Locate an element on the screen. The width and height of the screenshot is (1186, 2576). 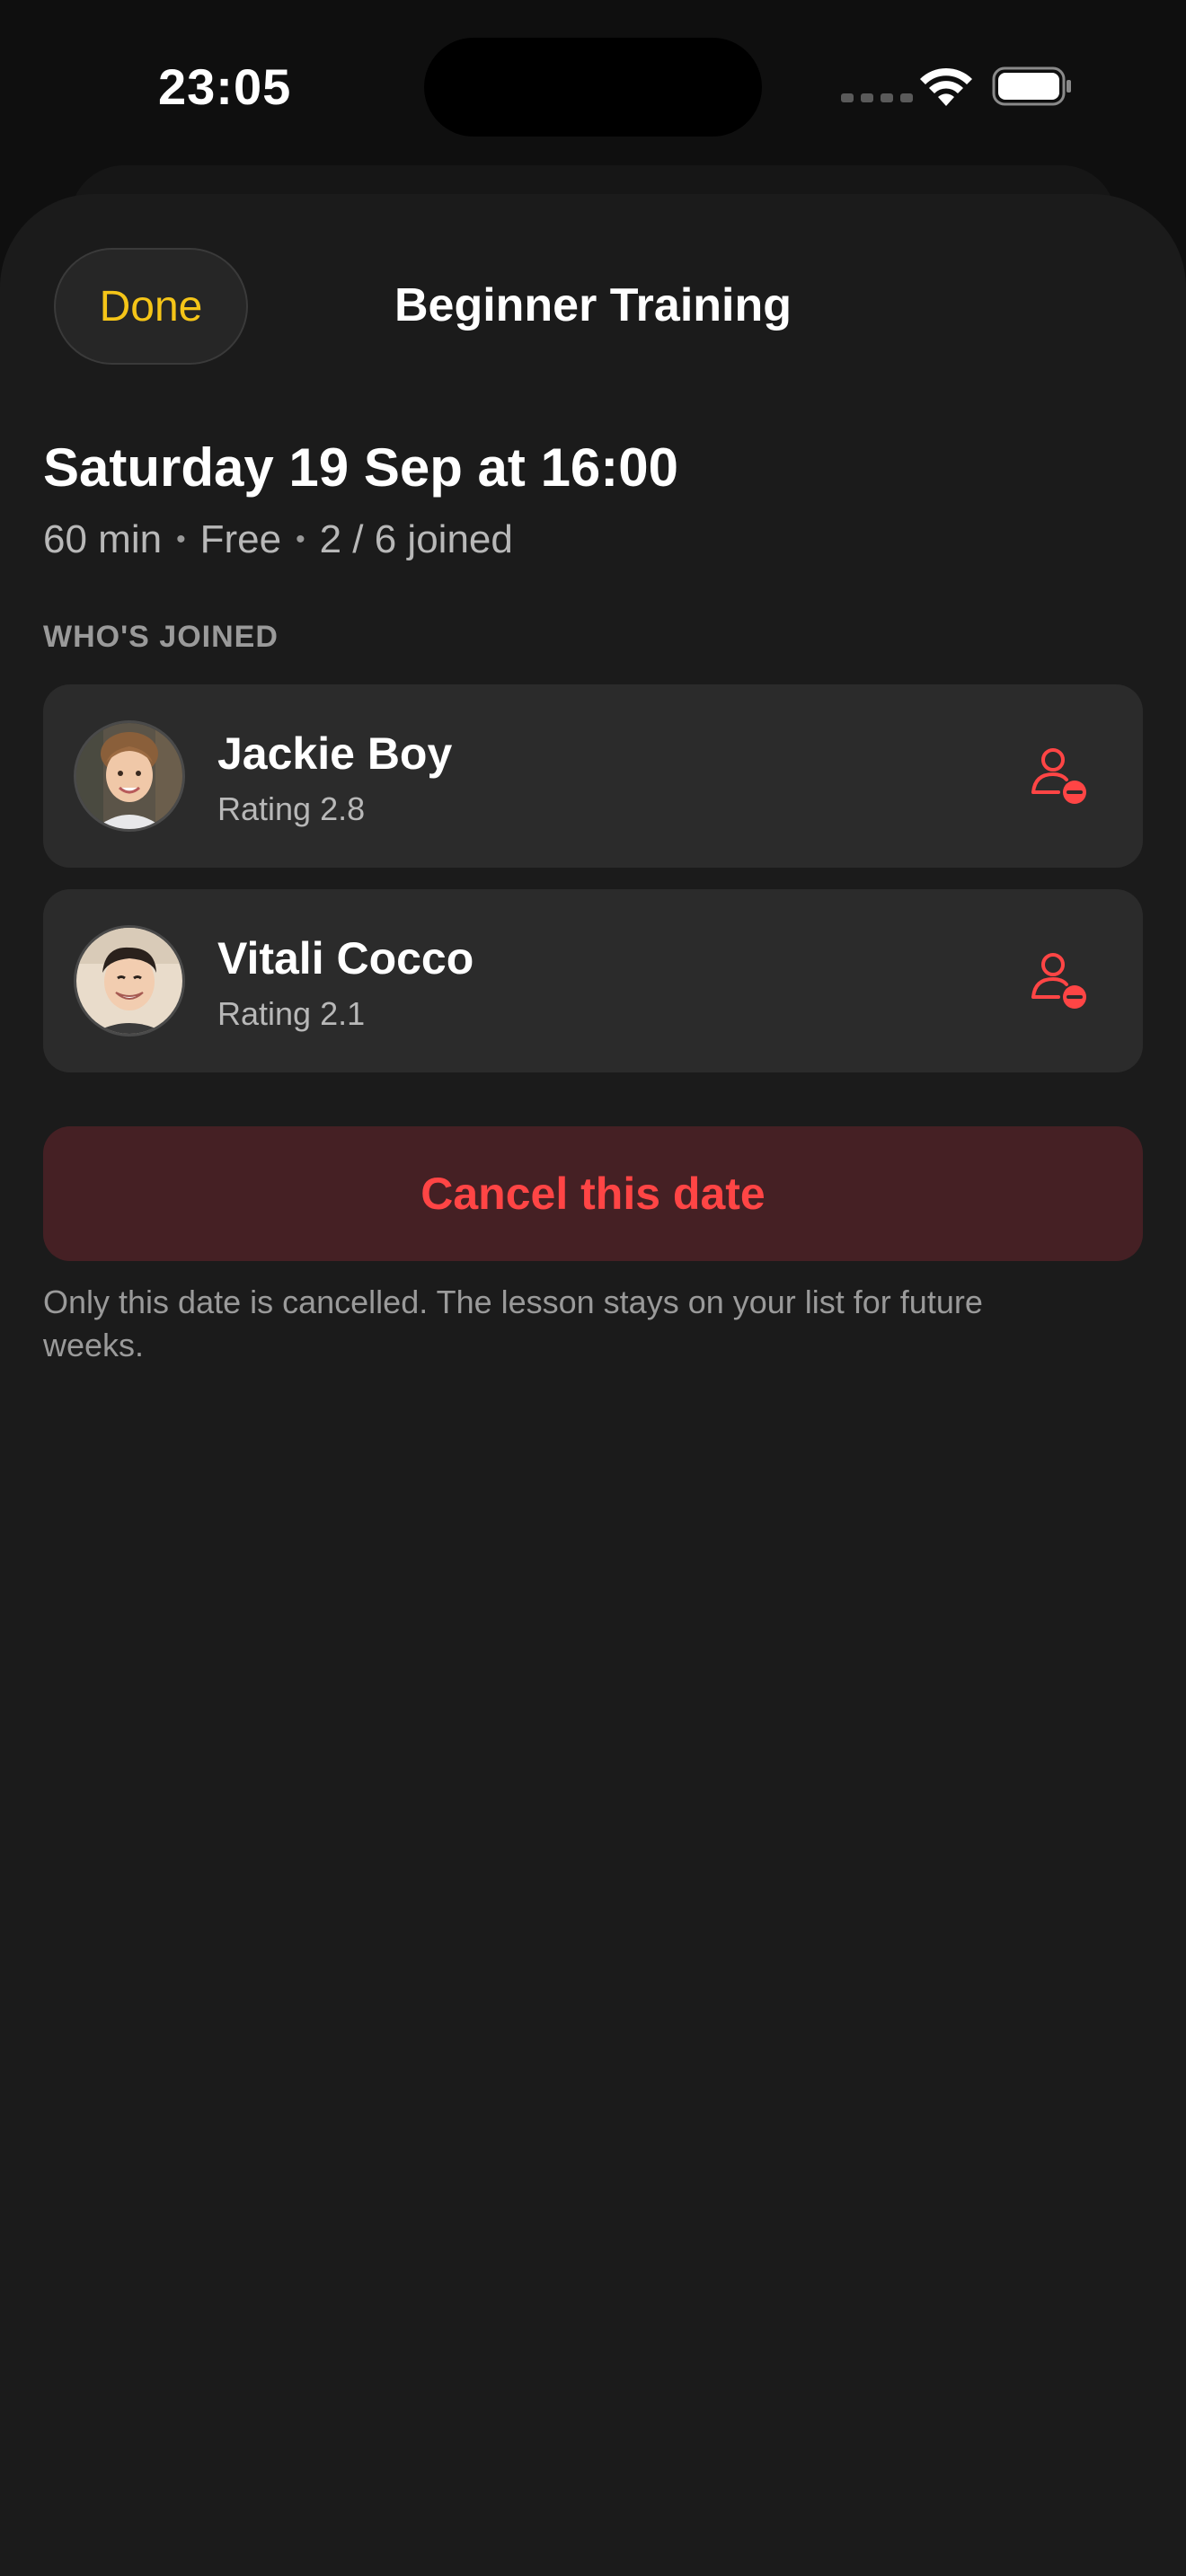
cancel-date-button: Cancel this date is located at coordinates (593, 1193).